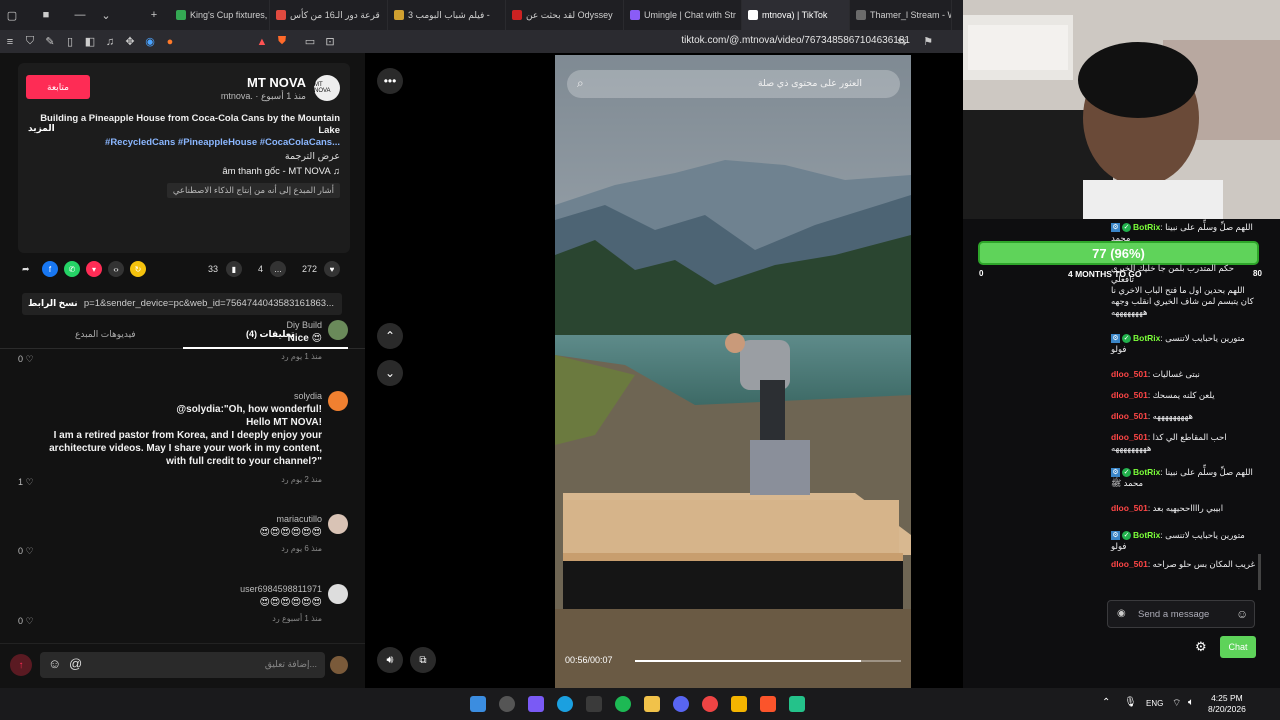 This screenshot has width=1280, height=720. I want to click on translate-link: عرض الترجمة, so click(312, 156).